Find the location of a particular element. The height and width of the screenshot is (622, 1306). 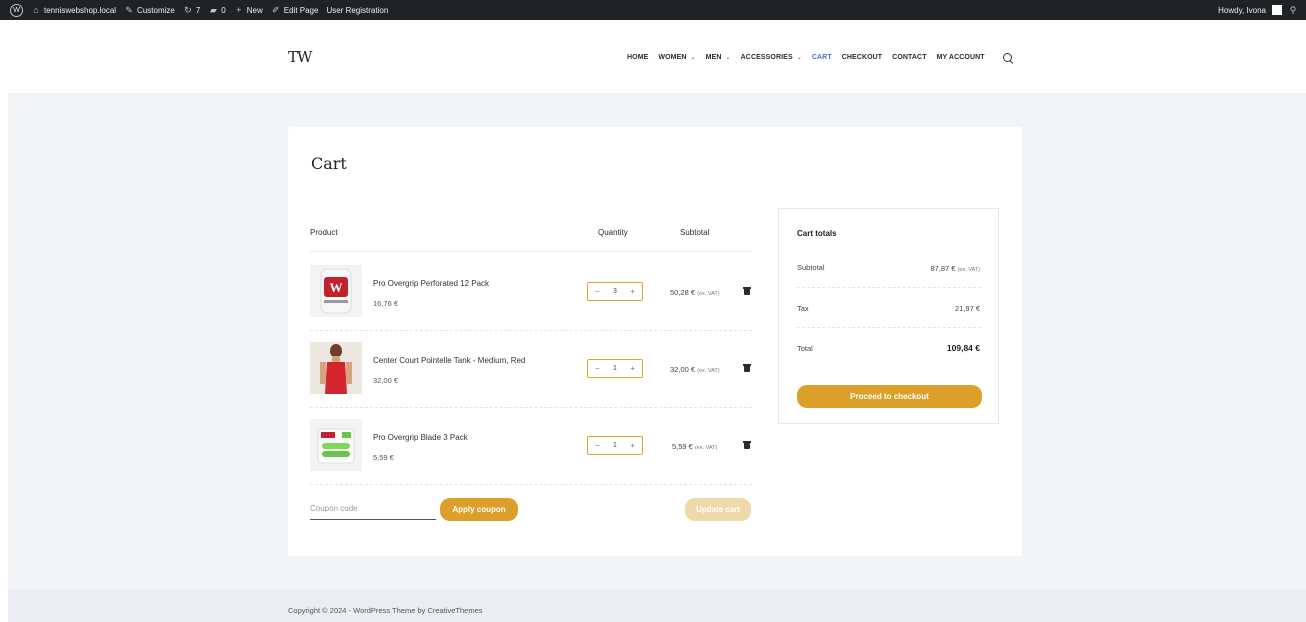

plus-icon: + is located at coordinates (239, 10).